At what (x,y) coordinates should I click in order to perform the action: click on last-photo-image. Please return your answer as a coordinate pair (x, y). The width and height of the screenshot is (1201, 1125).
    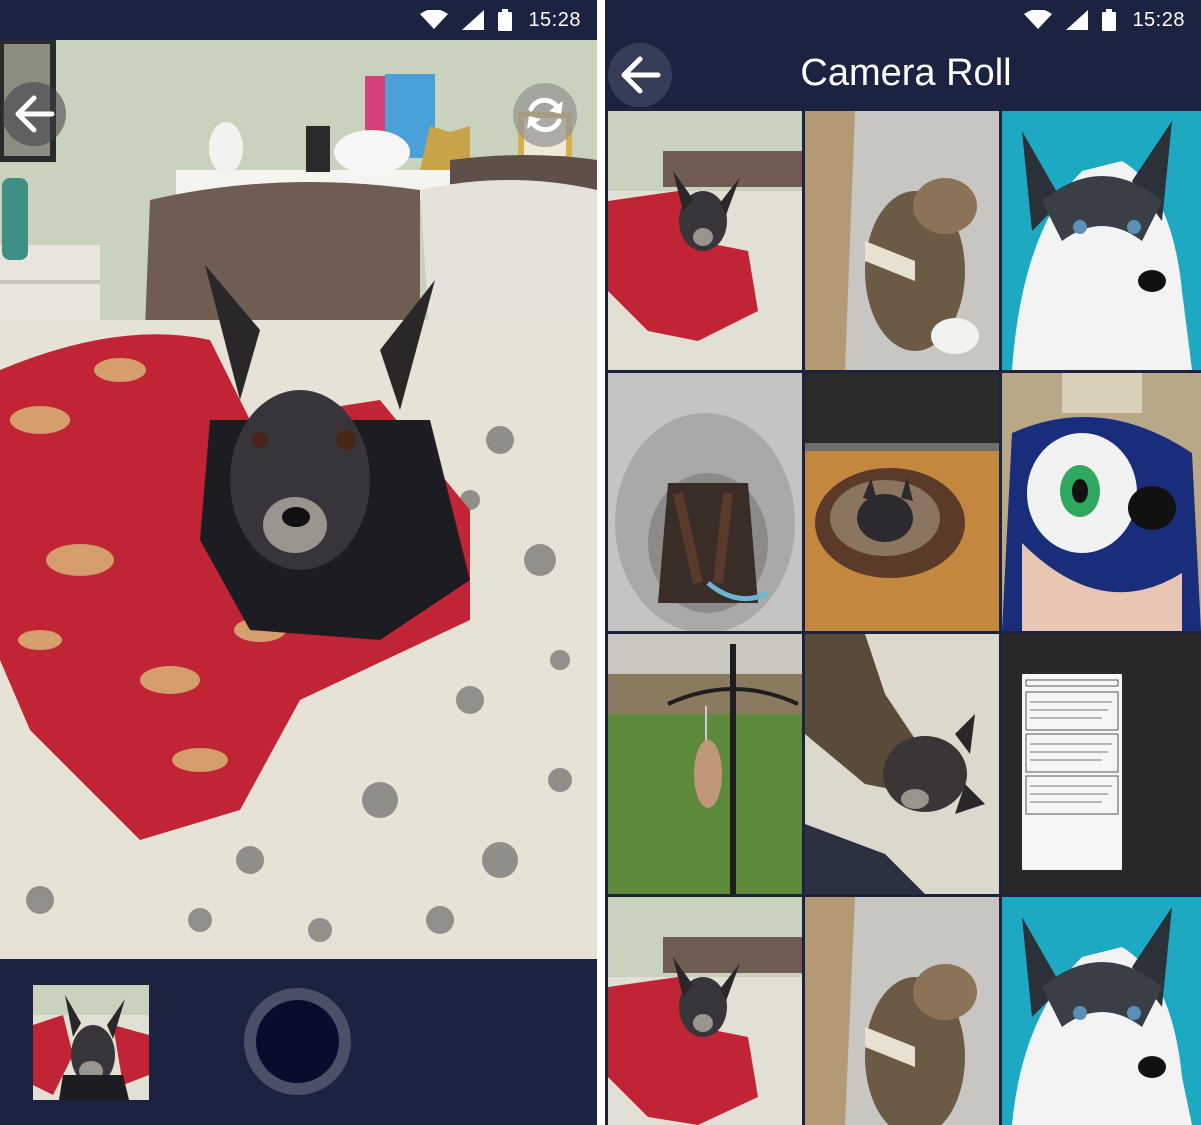
    Looking at the image, I should click on (91, 1042).